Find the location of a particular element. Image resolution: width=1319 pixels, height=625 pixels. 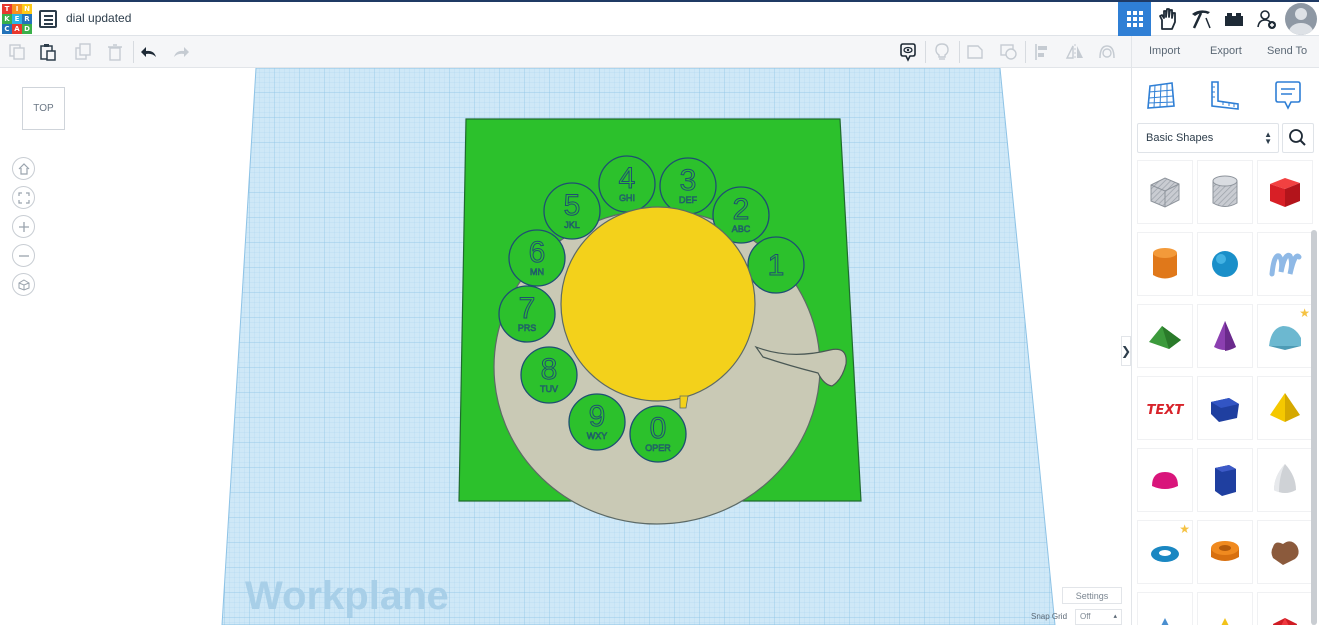

sphere-shape is located at coordinates (1225, 264).